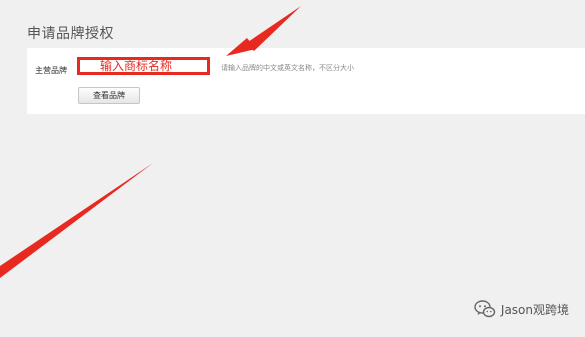 The image size is (585, 337). I want to click on page-title: 申请品牌授权, so click(70, 34).